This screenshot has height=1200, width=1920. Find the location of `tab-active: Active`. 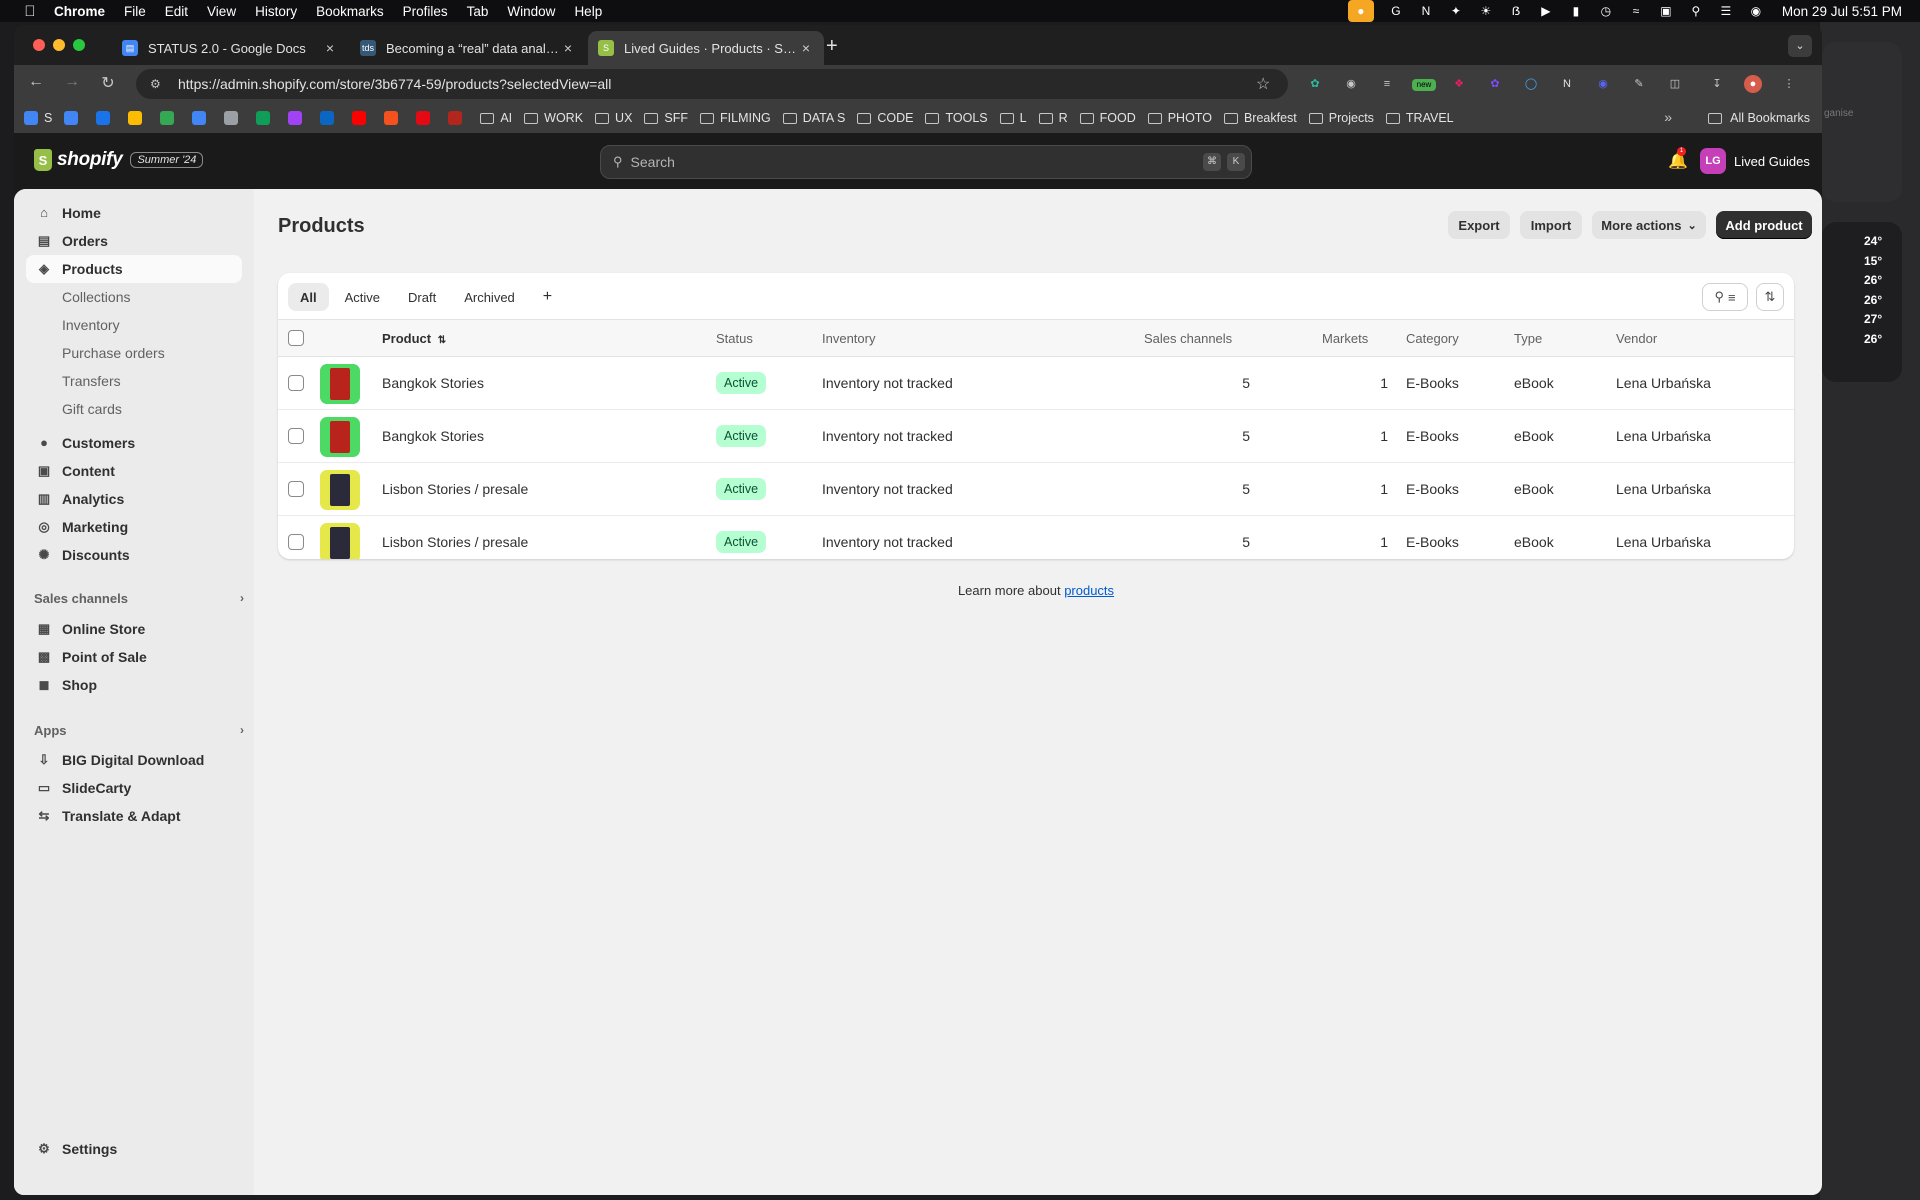

tab-active: Active is located at coordinates (362, 297).